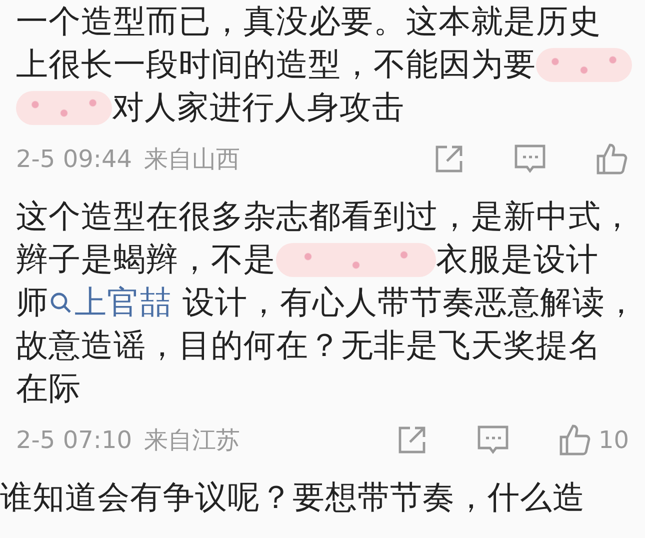 The height and width of the screenshot is (538, 645). Describe the element at coordinates (48, 388) in the screenshot. I see `comment-text: 在际` at that location.